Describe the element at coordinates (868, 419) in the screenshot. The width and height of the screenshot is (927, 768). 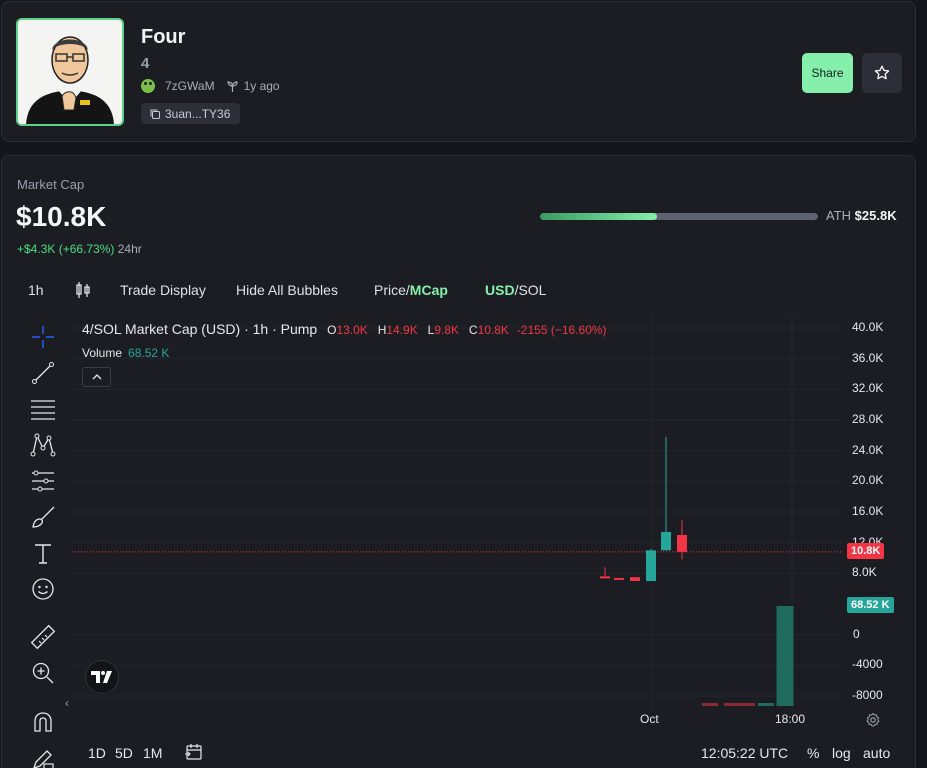
I see `price-tick-label: 28.0K` at that location.